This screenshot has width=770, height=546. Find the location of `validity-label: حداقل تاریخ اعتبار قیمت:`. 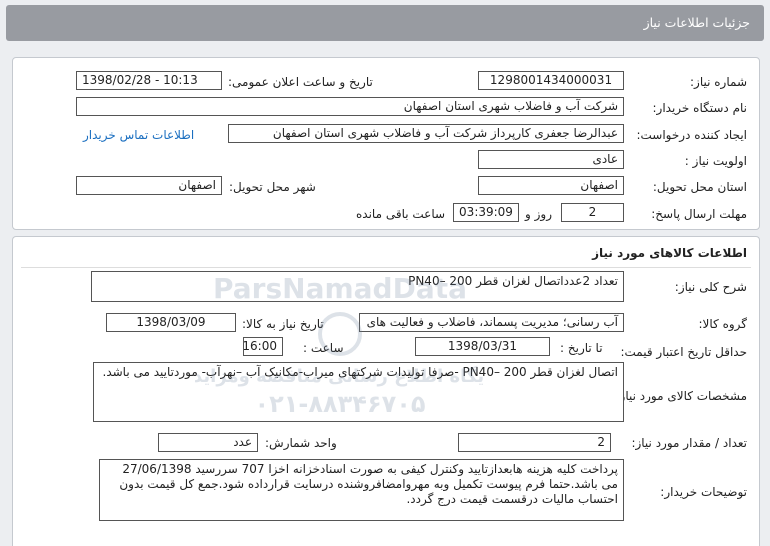

validity-label: حداقل تاریخ اعتبار قیمت: is located at coordinates (683, 352).